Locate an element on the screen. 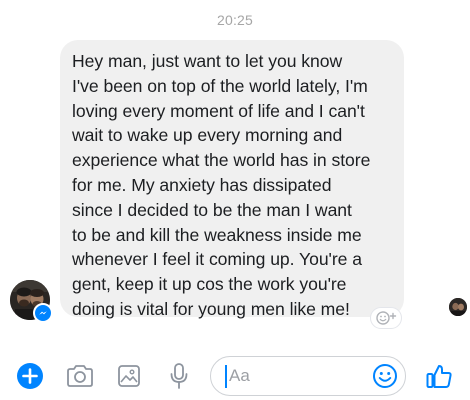 This screenshot has height=400, width=470. voice-button is located at coordinates (179, 376).